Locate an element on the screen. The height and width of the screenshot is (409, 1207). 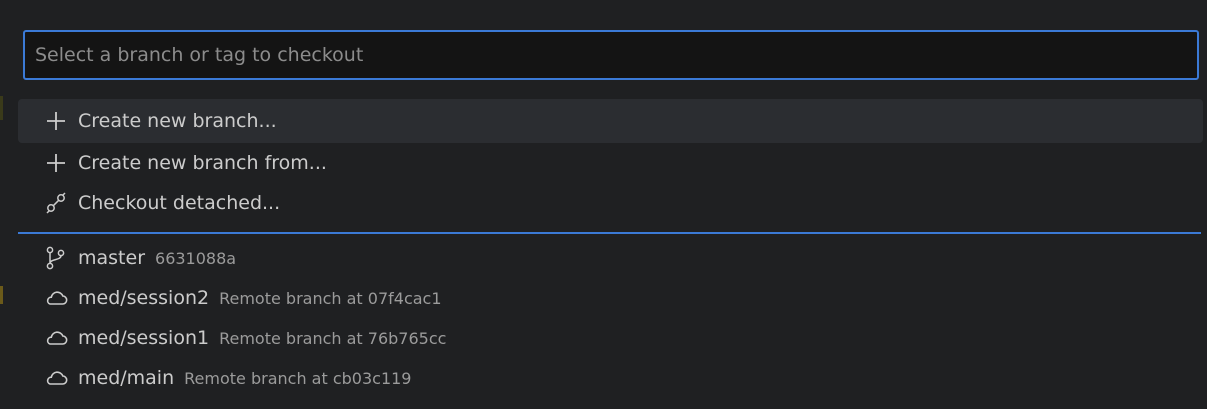
branch-description: Remote branch at cb03c119 is located at coordinates (298, 378).